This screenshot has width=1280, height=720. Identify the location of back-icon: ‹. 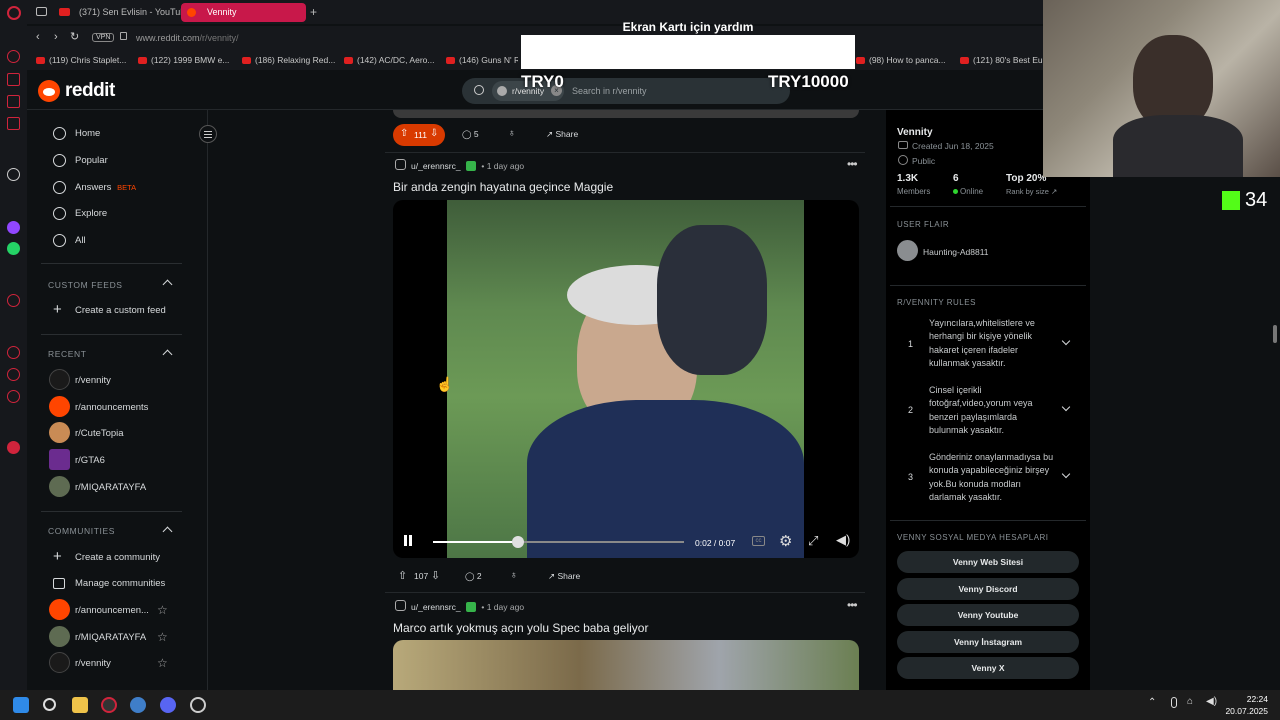
(38, 37).